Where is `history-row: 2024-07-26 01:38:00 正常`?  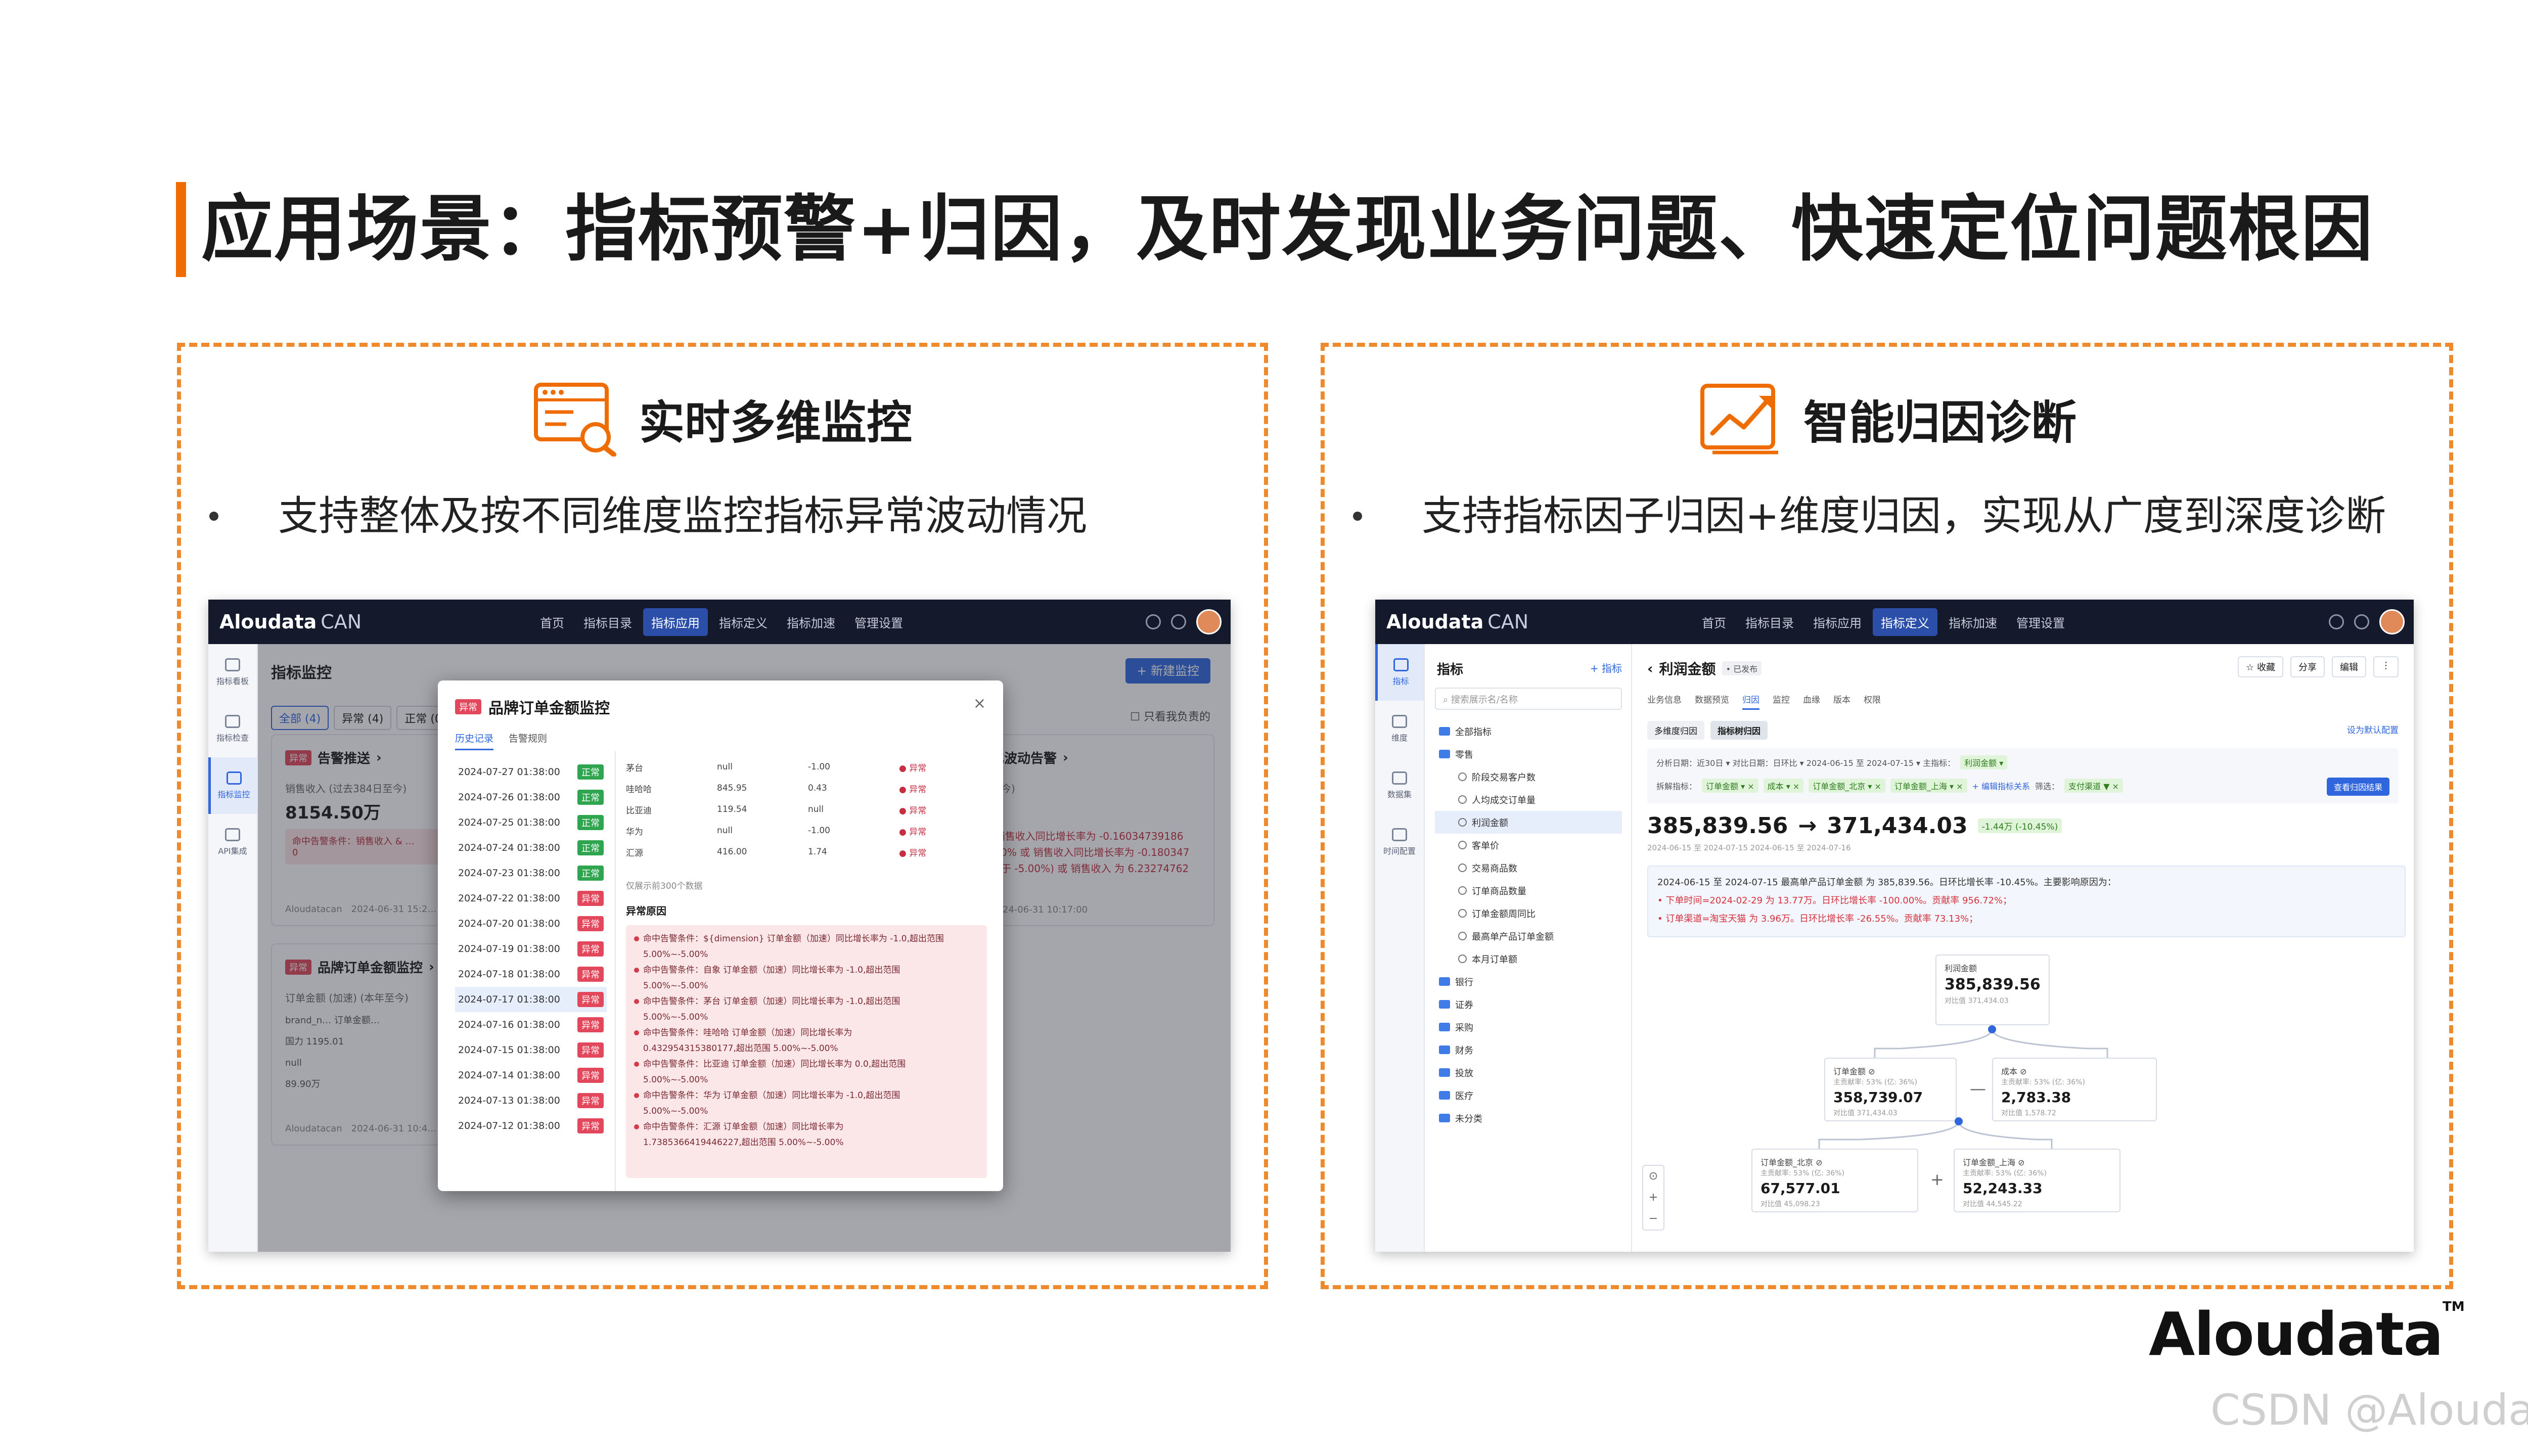
history-row: 2024-07-26 01:38:00 正常 is located at coordinates (531, 797).